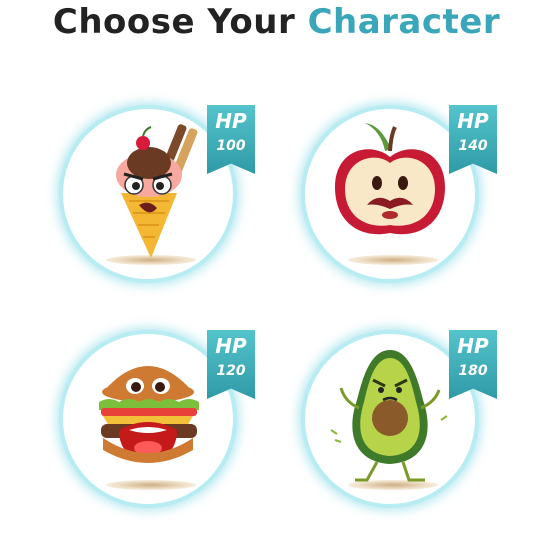 Image resolution: width=553 pixels, height=538 pixels. I want to click on hp-value: 120, so click(231, 371).